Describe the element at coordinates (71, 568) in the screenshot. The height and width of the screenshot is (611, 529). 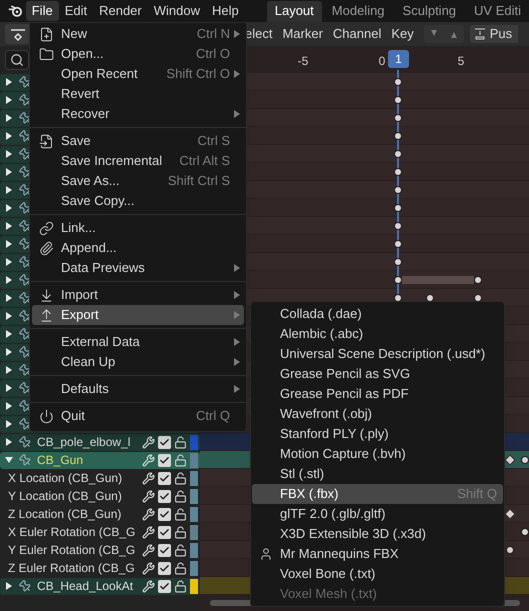
I see `channel-name: Z Euler Rotation (CB_G` at that location.